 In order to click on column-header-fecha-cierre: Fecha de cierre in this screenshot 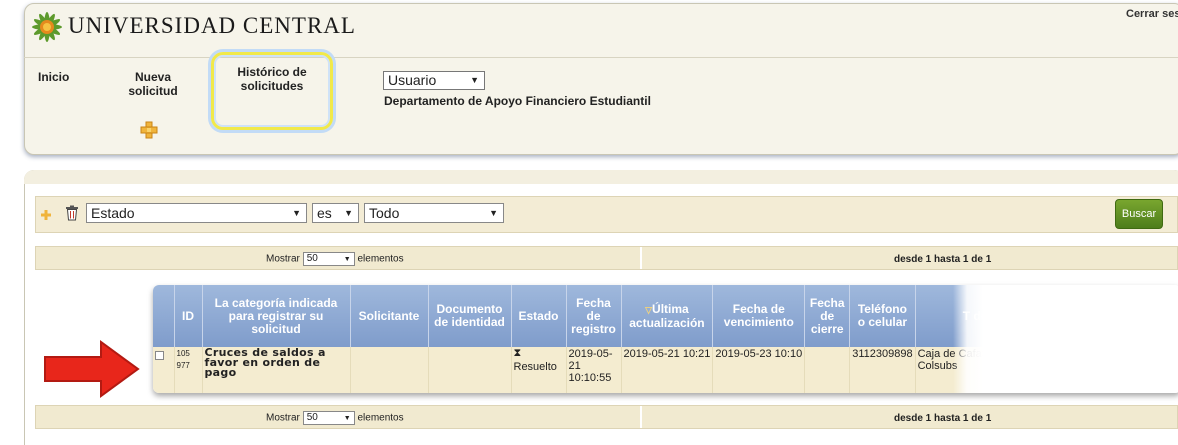, I will do `click(827, 316)`.